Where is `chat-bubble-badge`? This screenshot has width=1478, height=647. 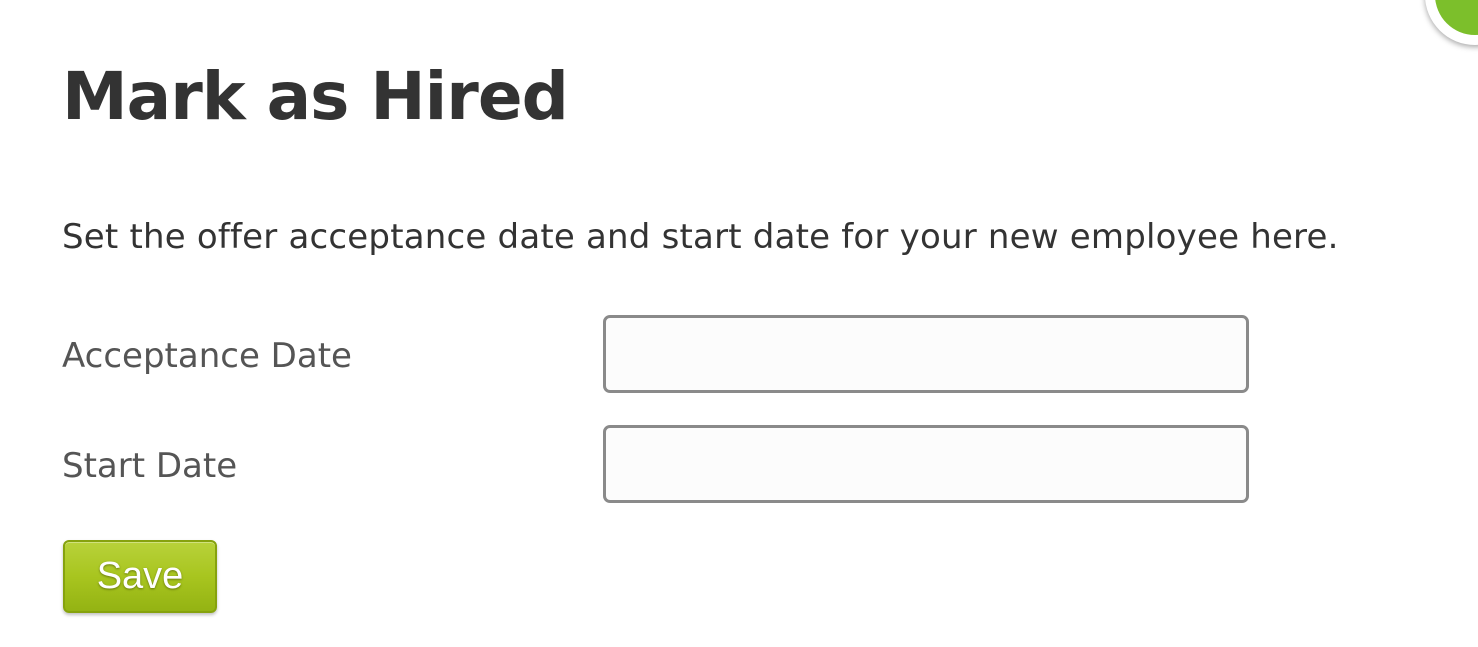 chat-bubble-badge is located at coordinates (1456, 17).